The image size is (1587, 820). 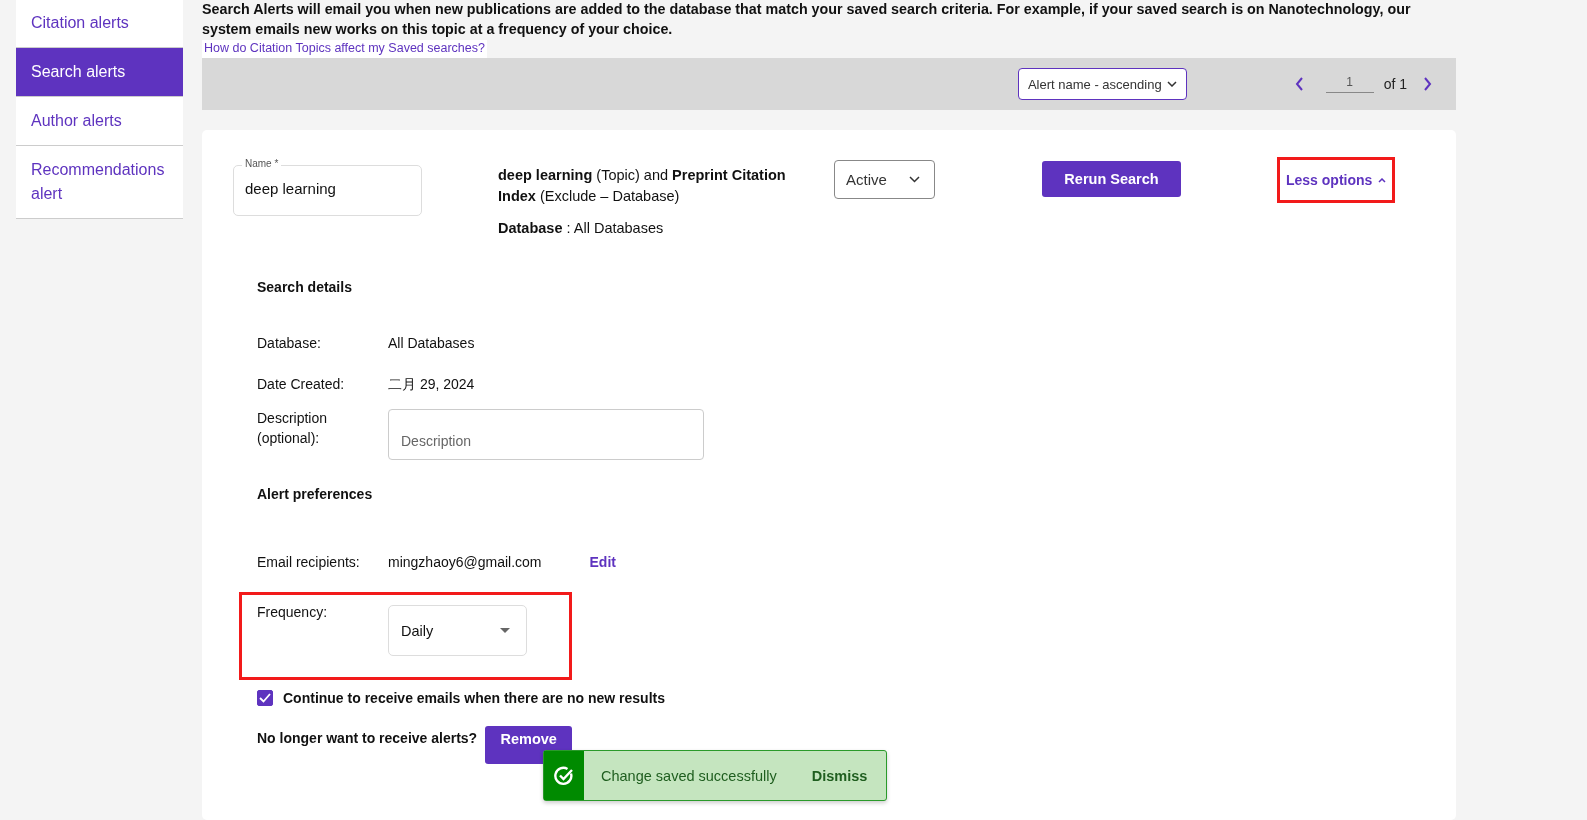 I want to click on sidebar-item: Search alerts, so click(x=99, y=72).